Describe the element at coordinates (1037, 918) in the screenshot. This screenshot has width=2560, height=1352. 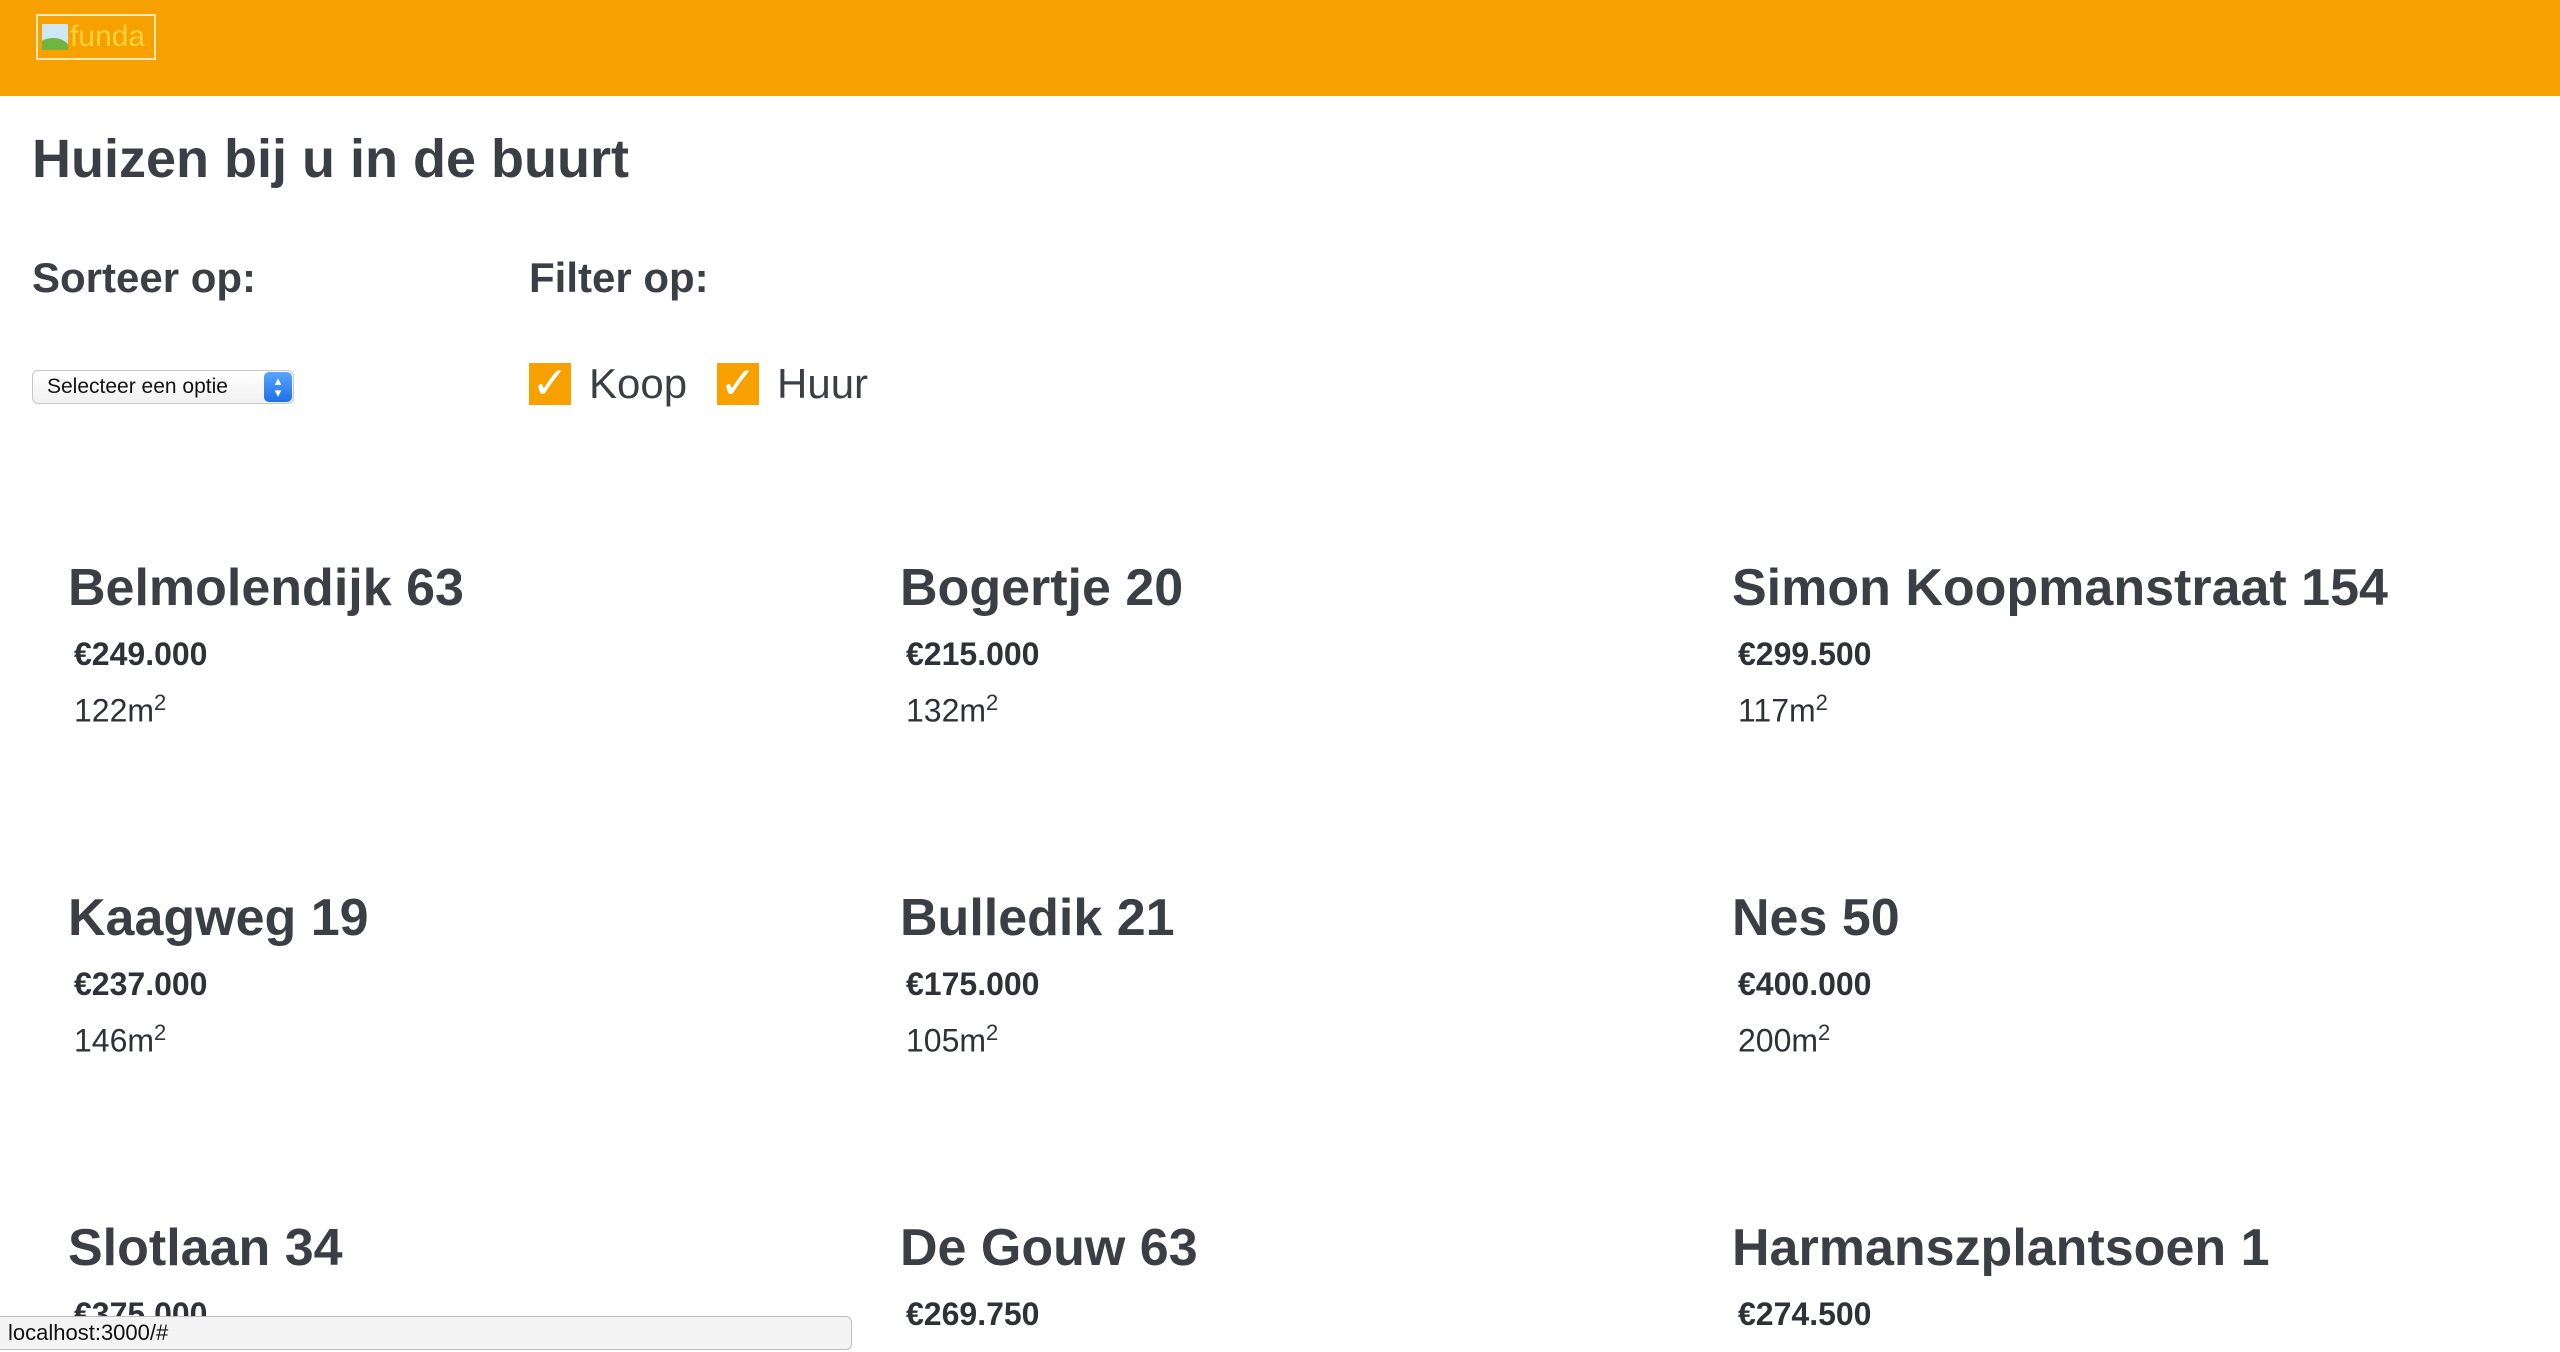
I see `listing-street: Bulledik 21` at that location.